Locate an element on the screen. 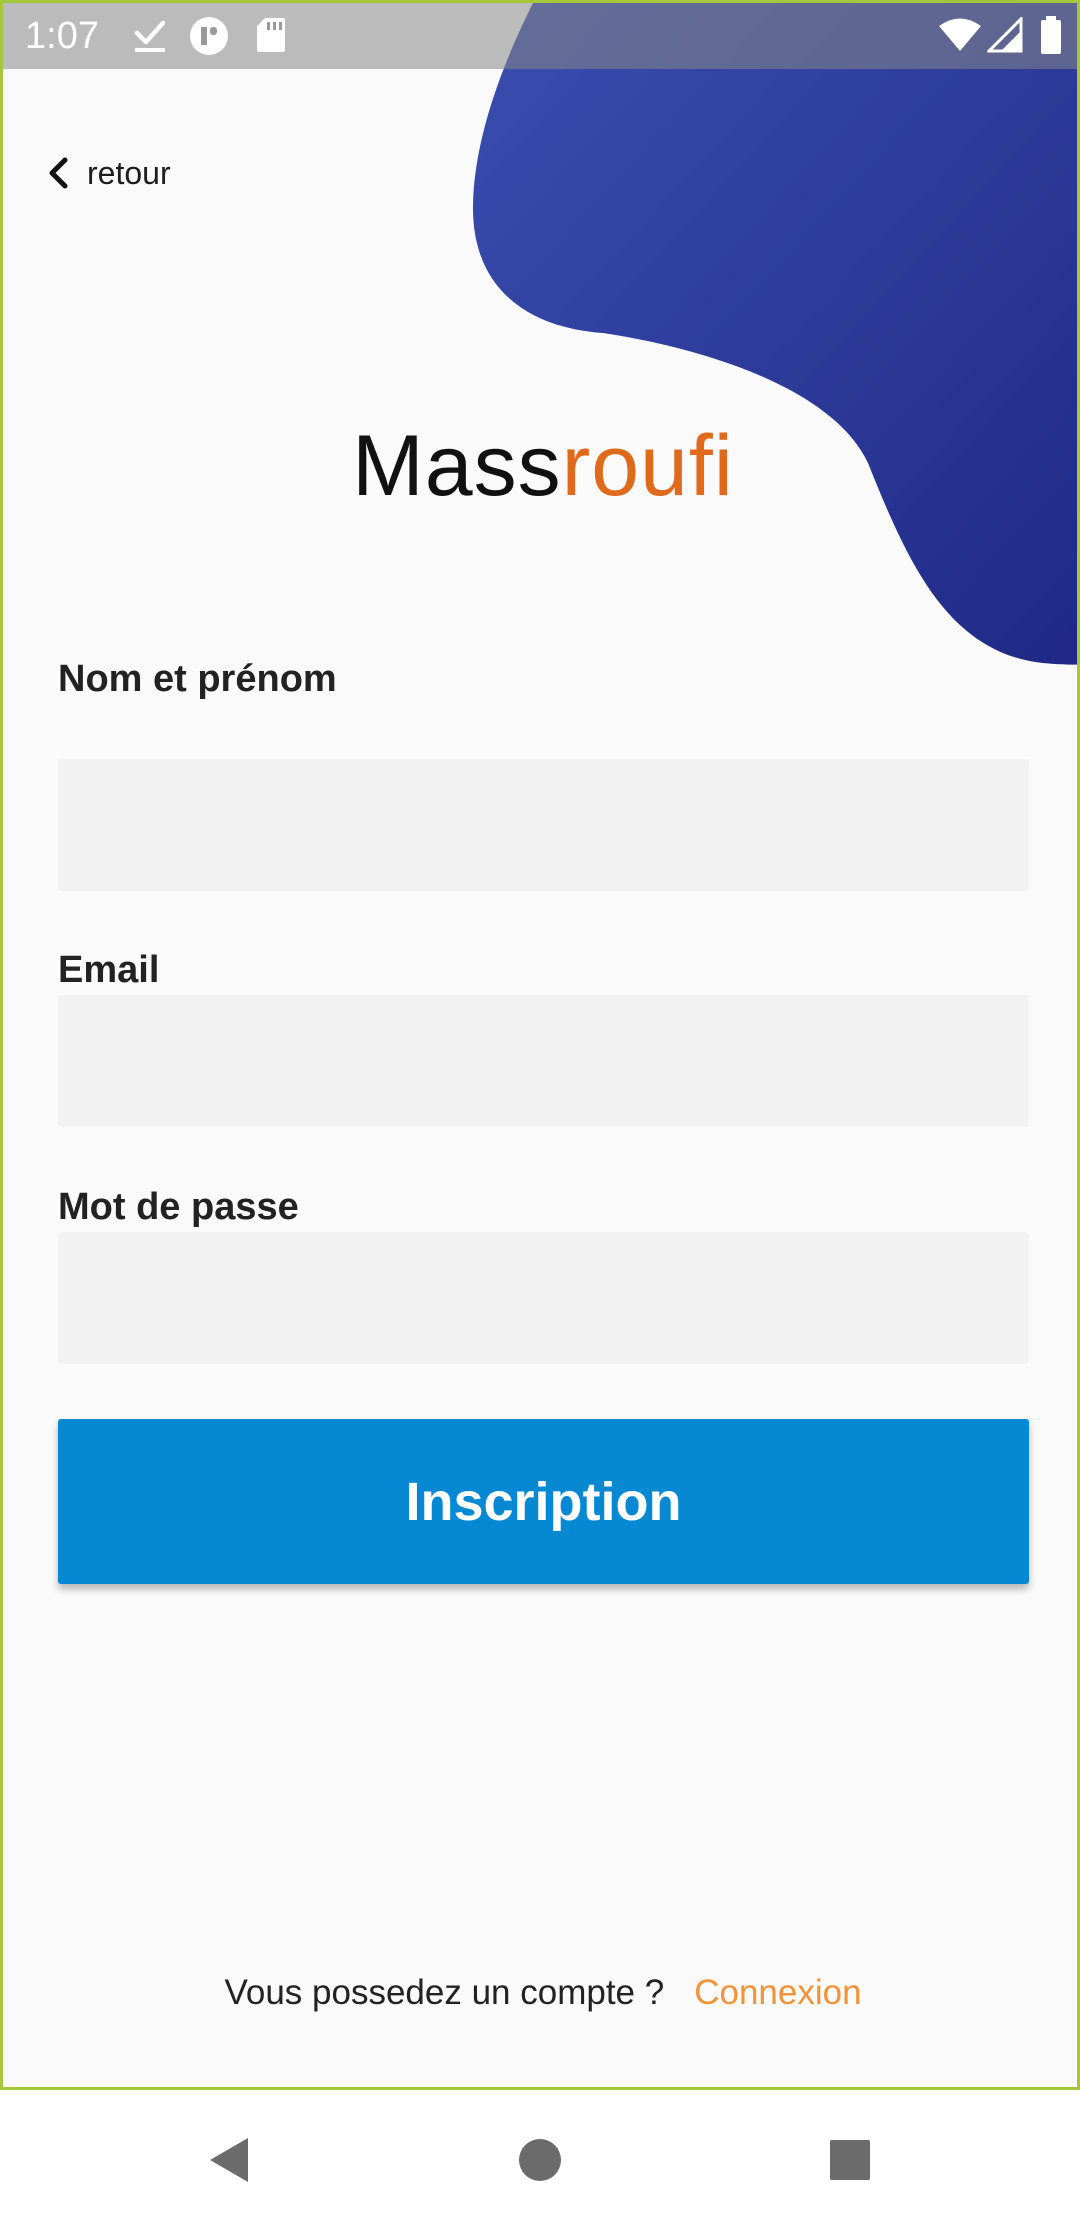 The height and width of the screenshot is (2220, 1080). download-done-icon is located at coordinates (150, 36).